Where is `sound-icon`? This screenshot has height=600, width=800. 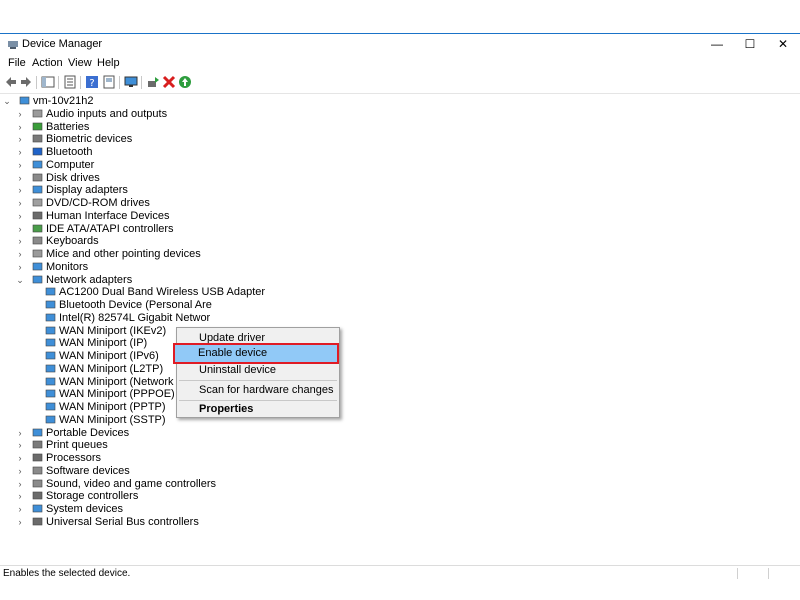
sound-icon is located at coordinates (37, 483).